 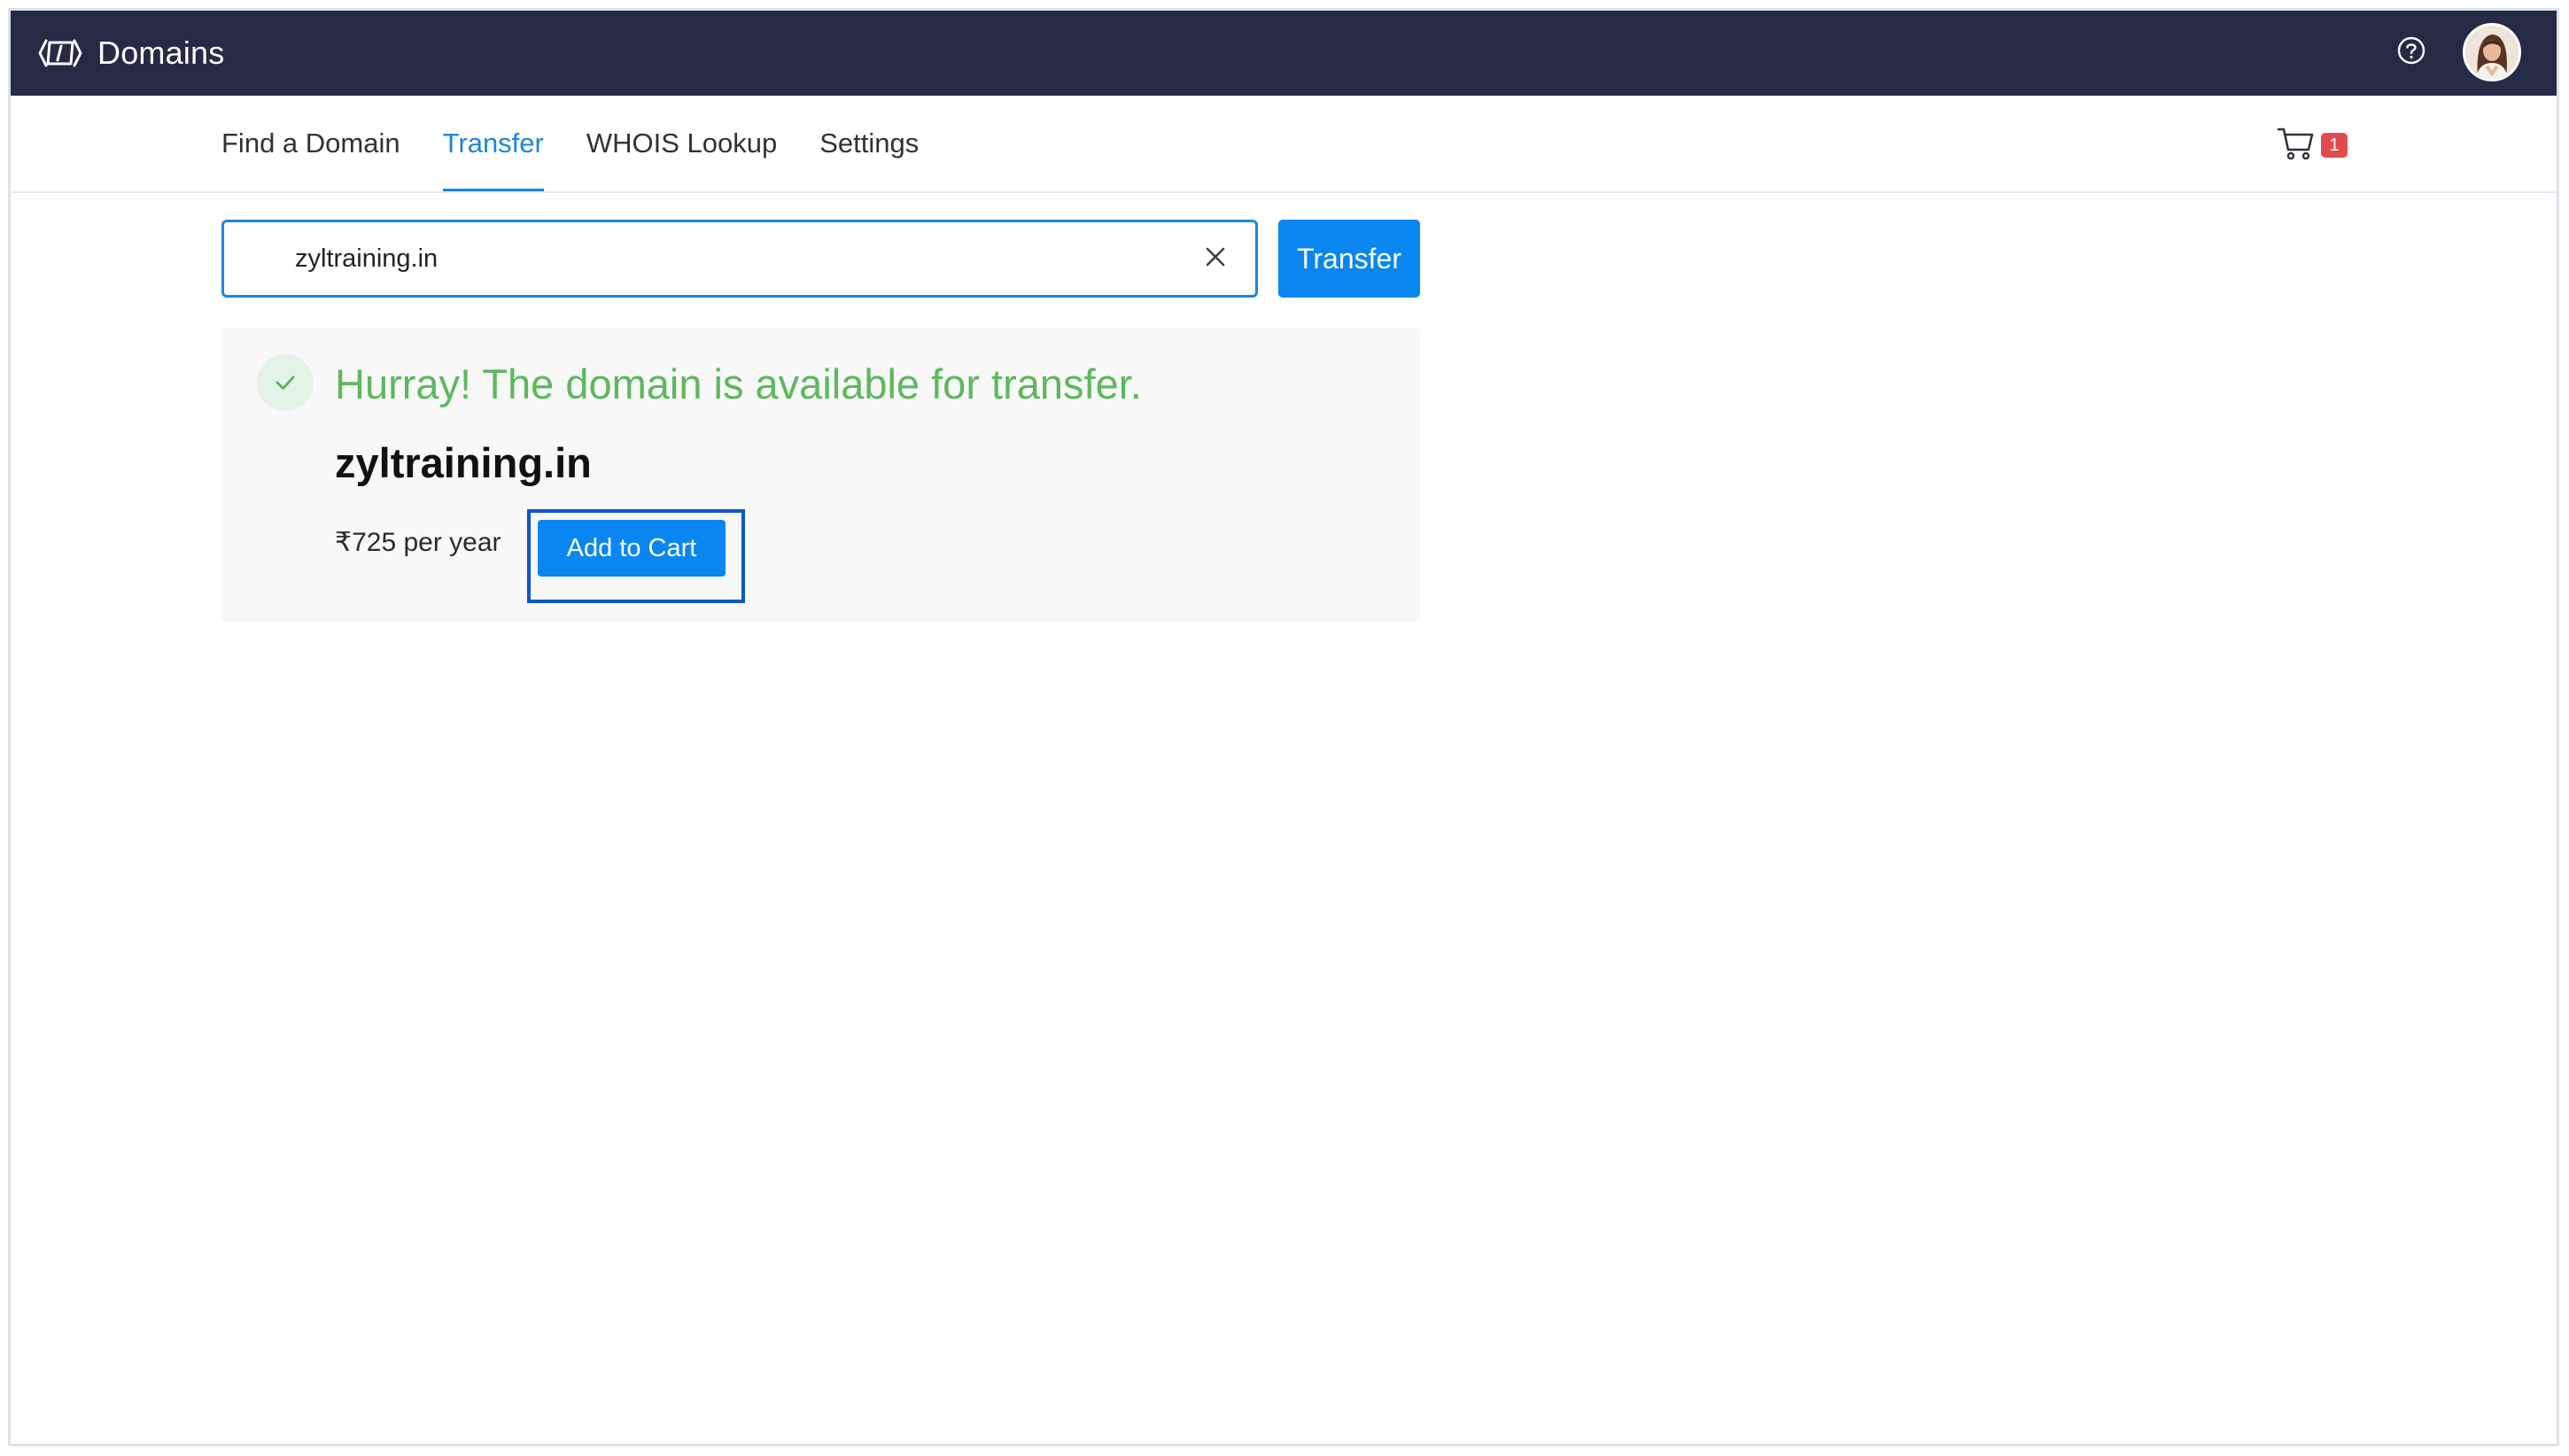 What do you see at coordinates (869, 143) in the screenshot?
I see `tab-settings: Settings` at bounding box center [869, 143].